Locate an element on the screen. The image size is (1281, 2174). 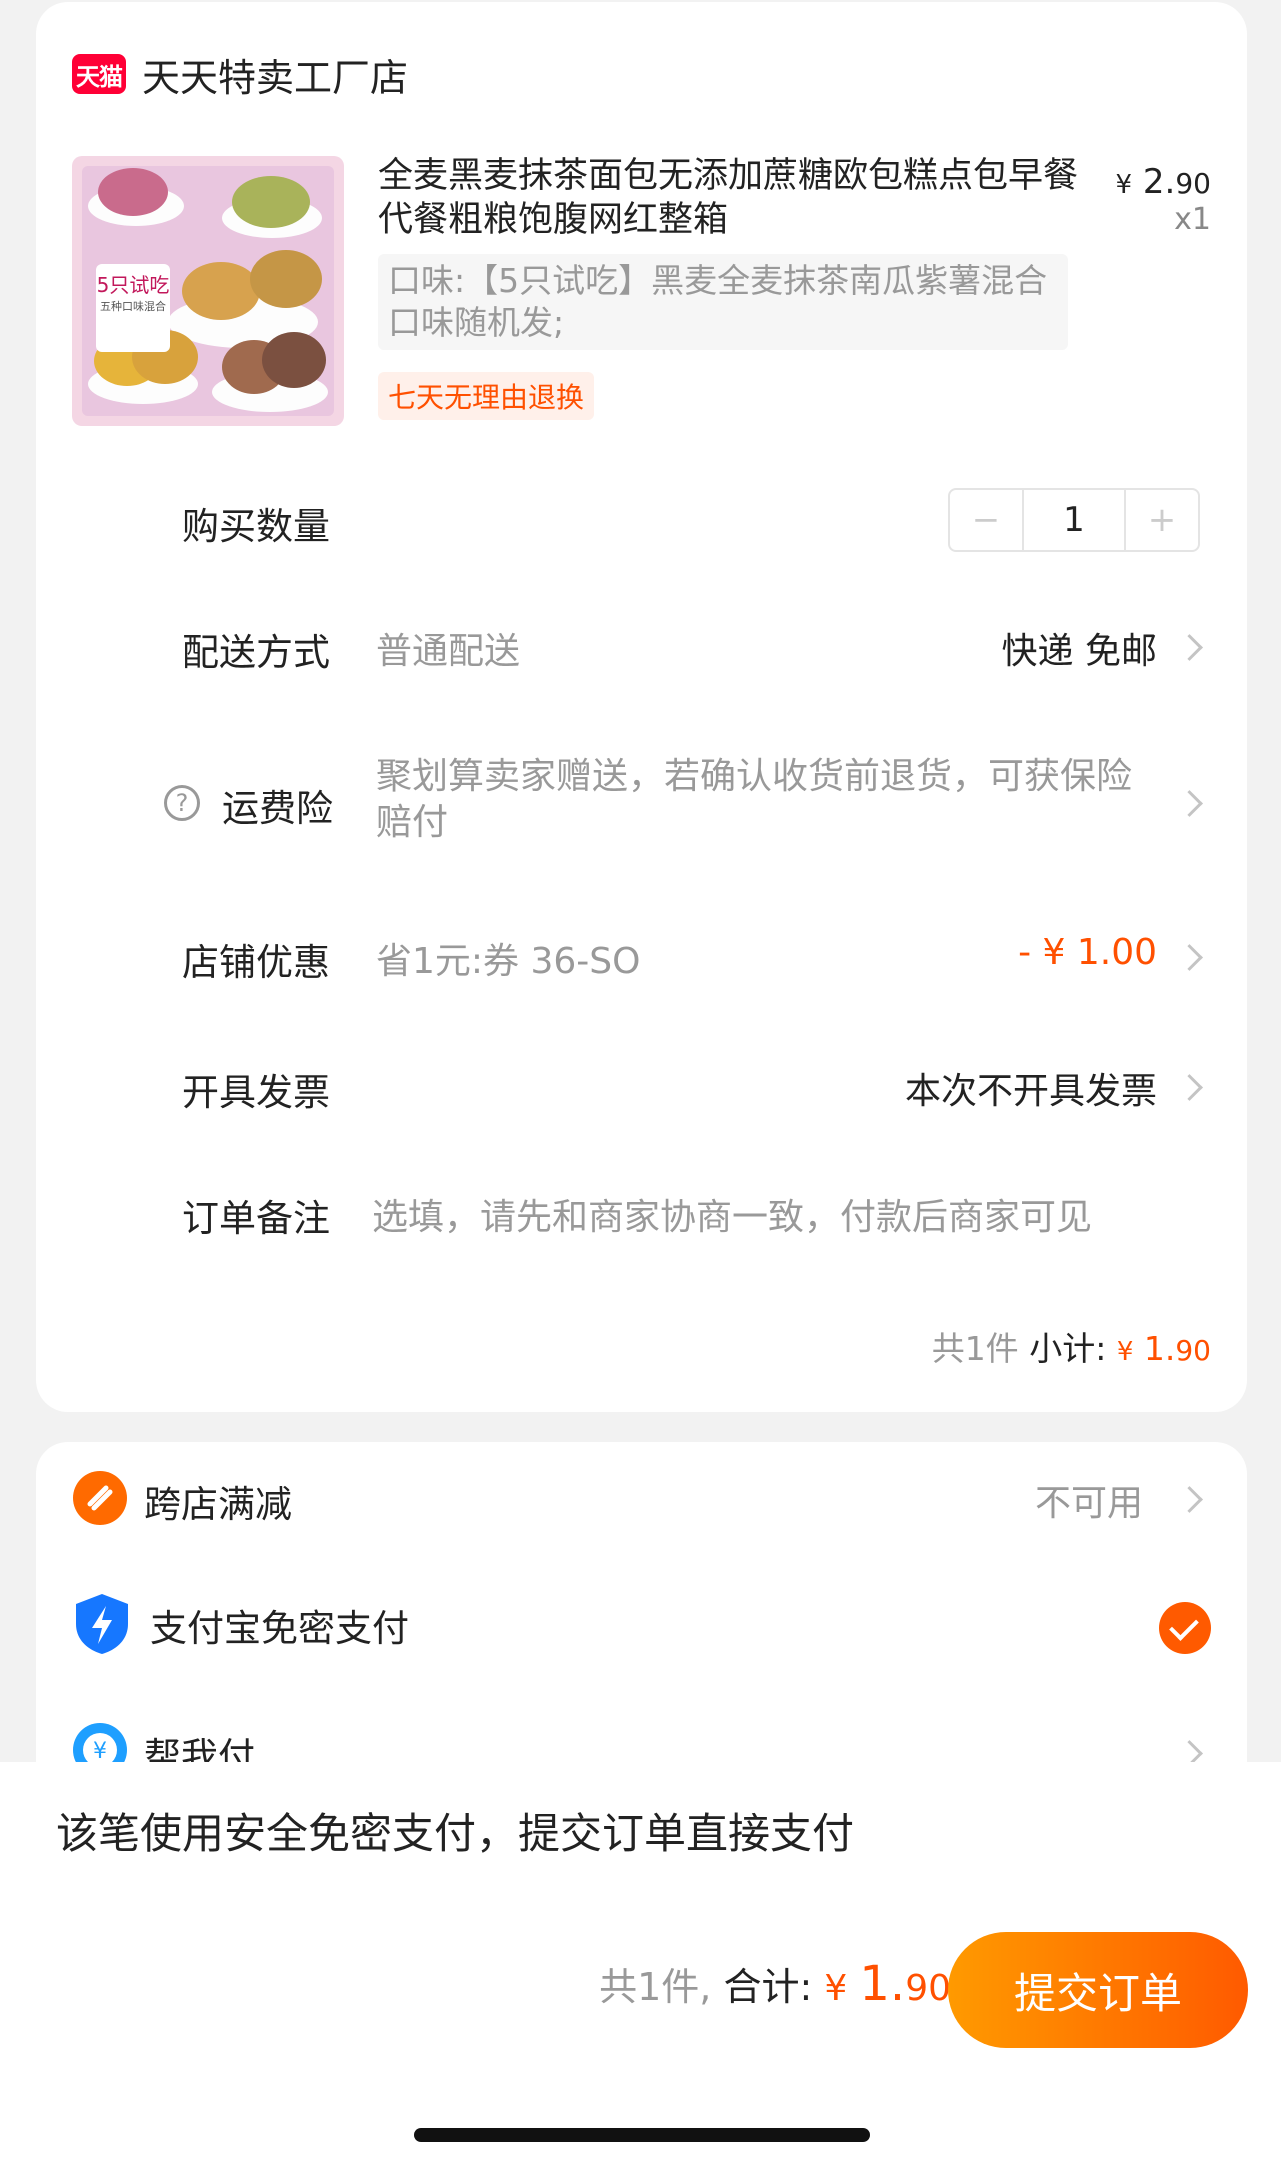
invoice-label: 开具发票 is located at coordinates (256, 1092).